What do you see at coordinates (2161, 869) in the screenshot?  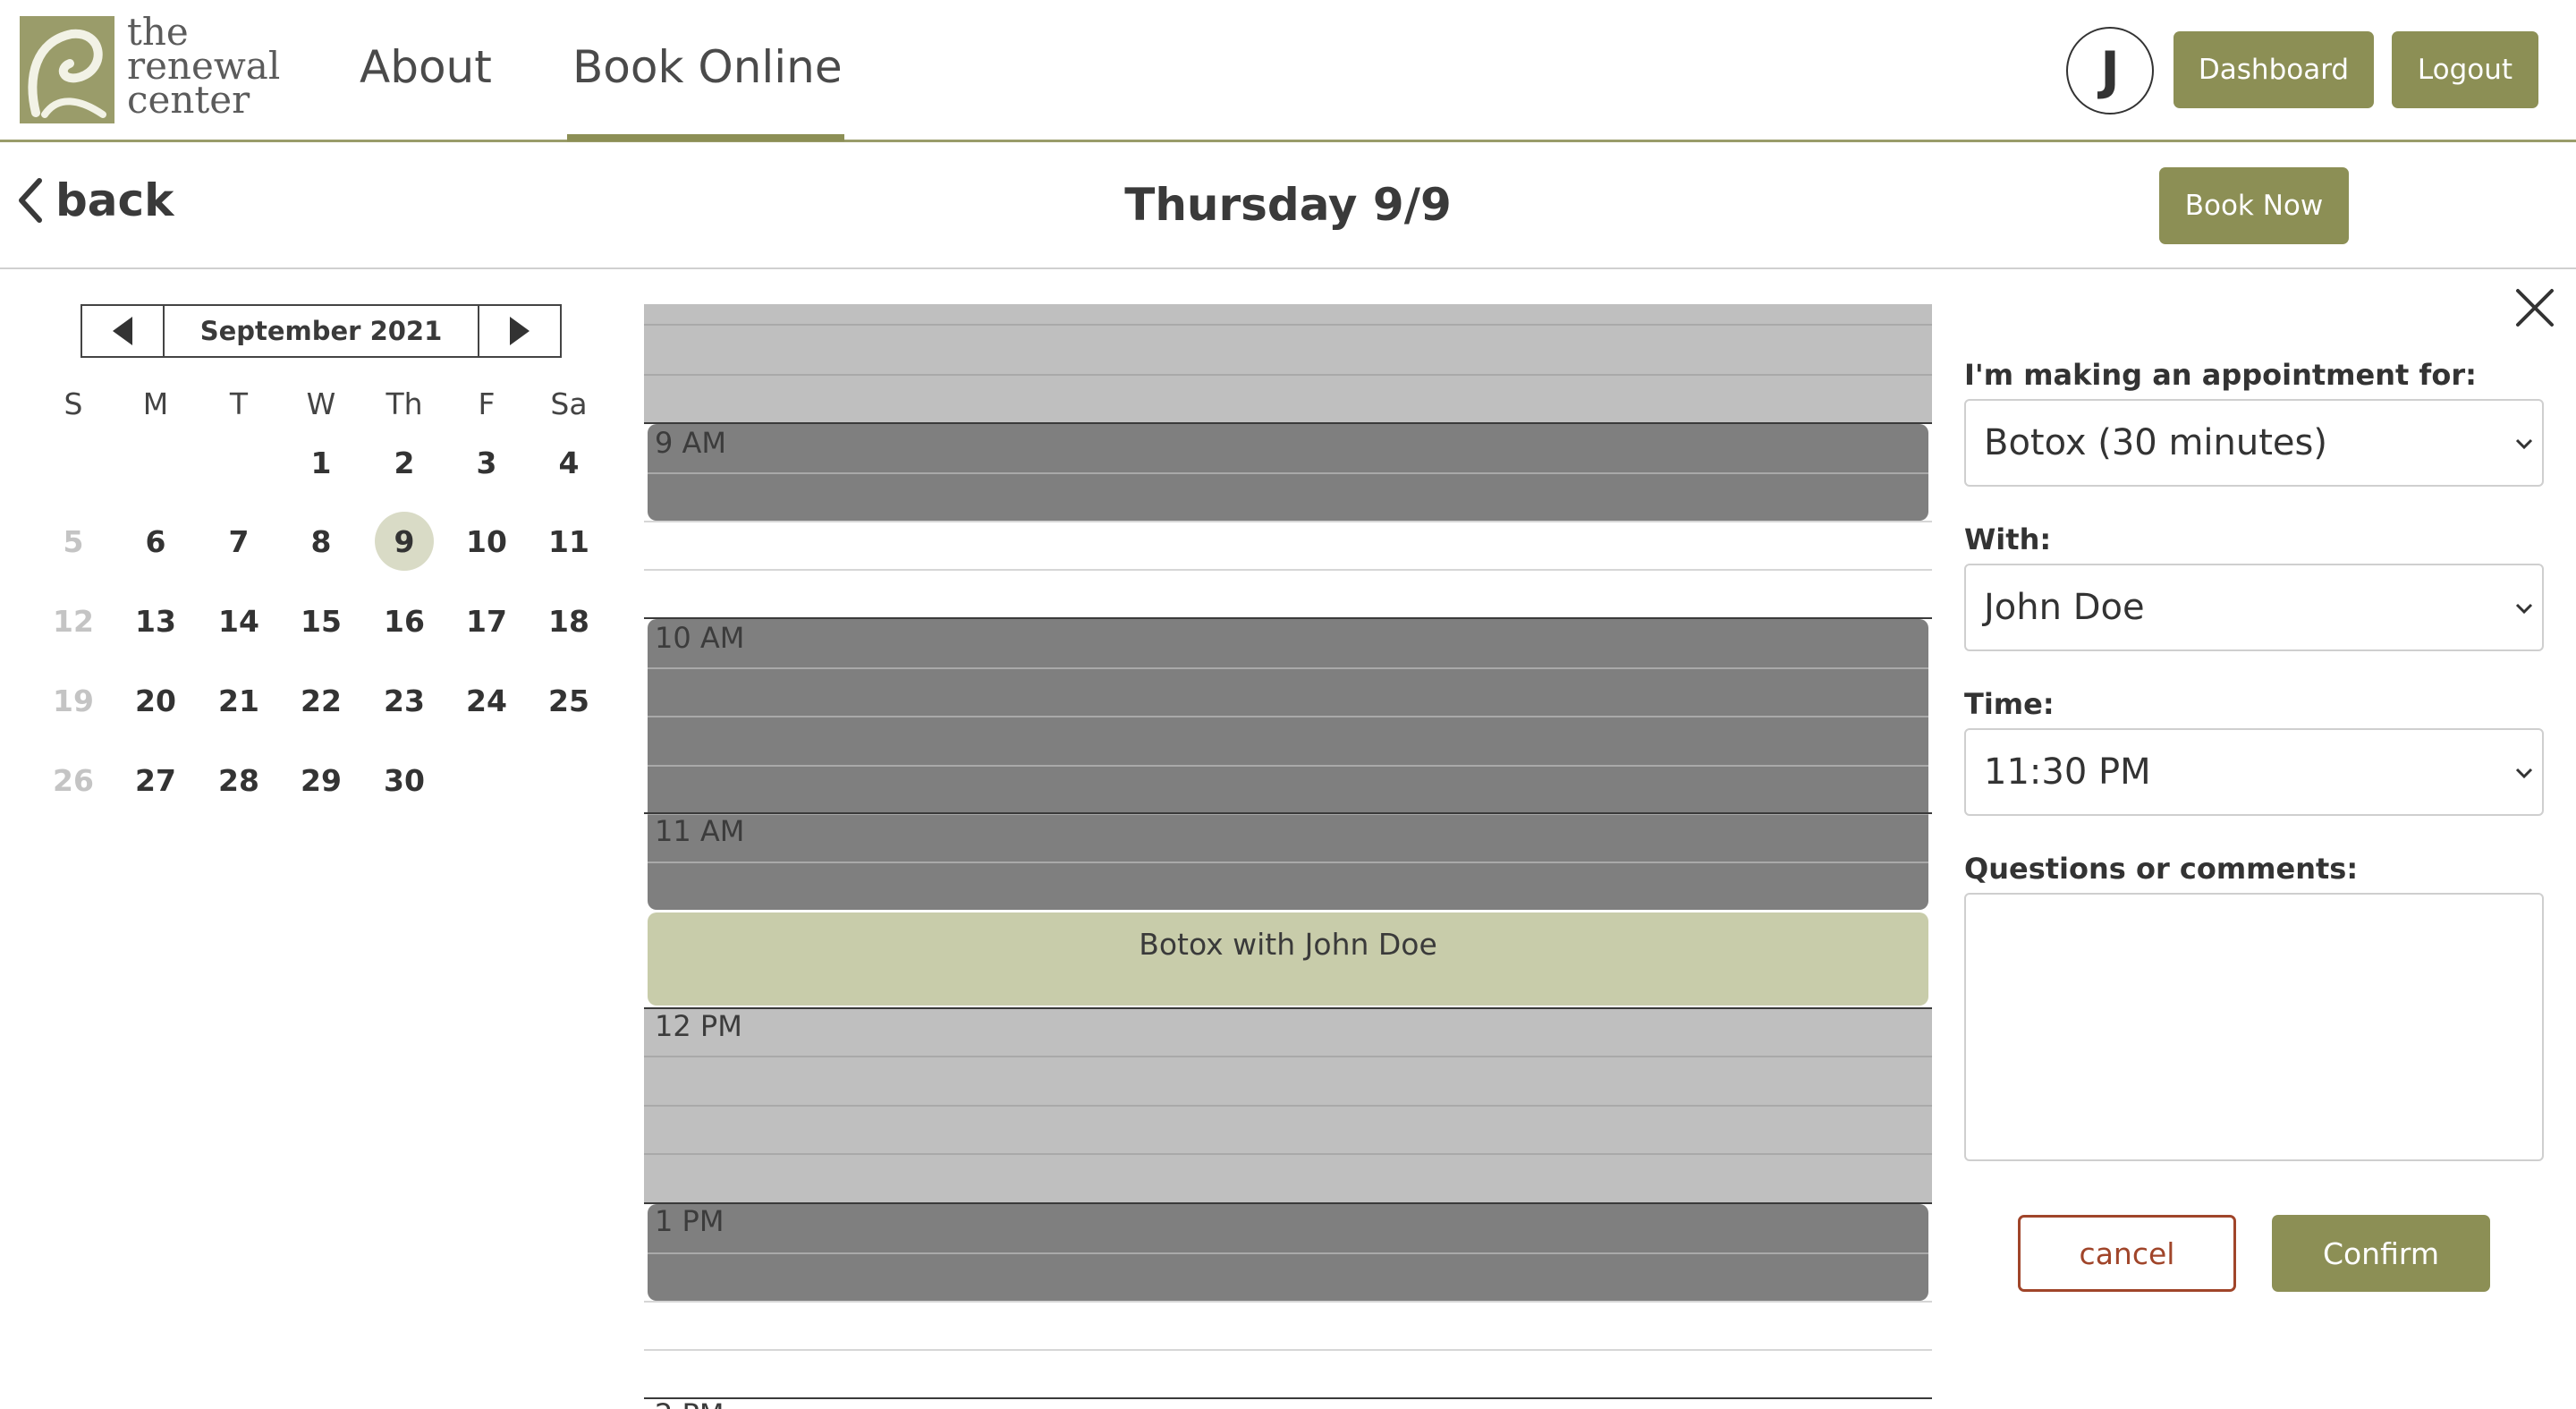 I see `comments-label: Questions or comments:` at bounding box center [2161, 869].